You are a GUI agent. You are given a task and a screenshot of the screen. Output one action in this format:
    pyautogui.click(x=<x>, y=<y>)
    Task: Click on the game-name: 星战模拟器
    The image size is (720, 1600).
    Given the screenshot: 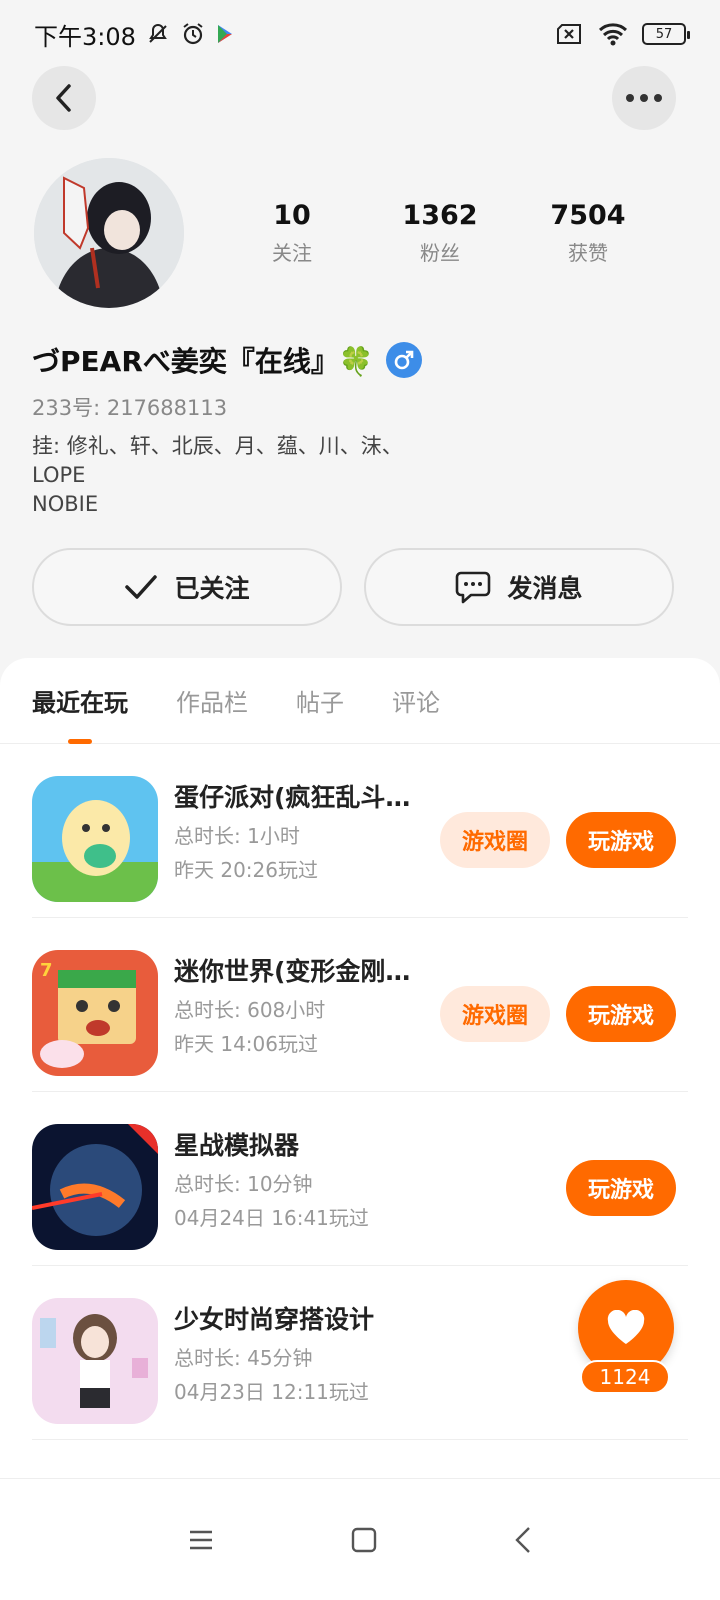 What is the action you would take?
    pyautogui.click(x=237, y=1145)
    